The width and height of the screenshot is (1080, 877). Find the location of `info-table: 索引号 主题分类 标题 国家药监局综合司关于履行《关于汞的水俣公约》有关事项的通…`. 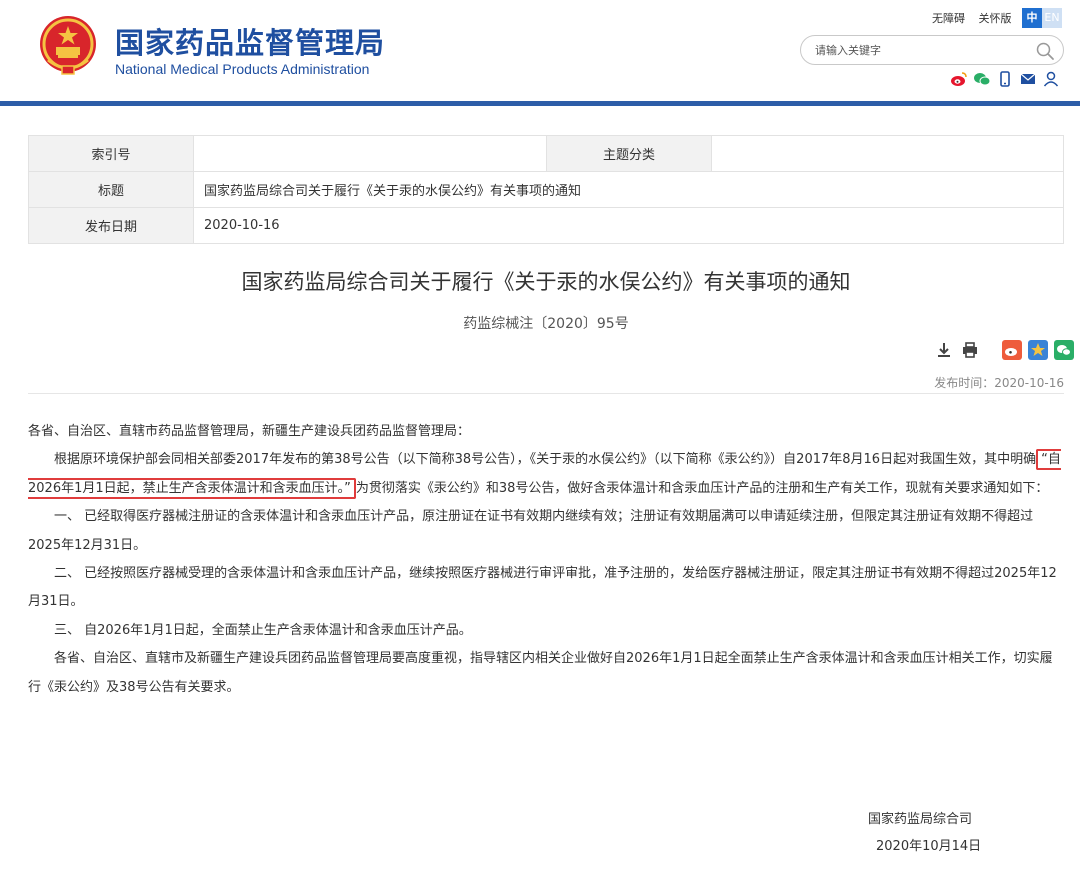

info-table: 索引号 主题分类 标题 国家药监局综合司关于履行《关于汞的水俣公约》有关事项的通… is located at coordinates (546, 189).